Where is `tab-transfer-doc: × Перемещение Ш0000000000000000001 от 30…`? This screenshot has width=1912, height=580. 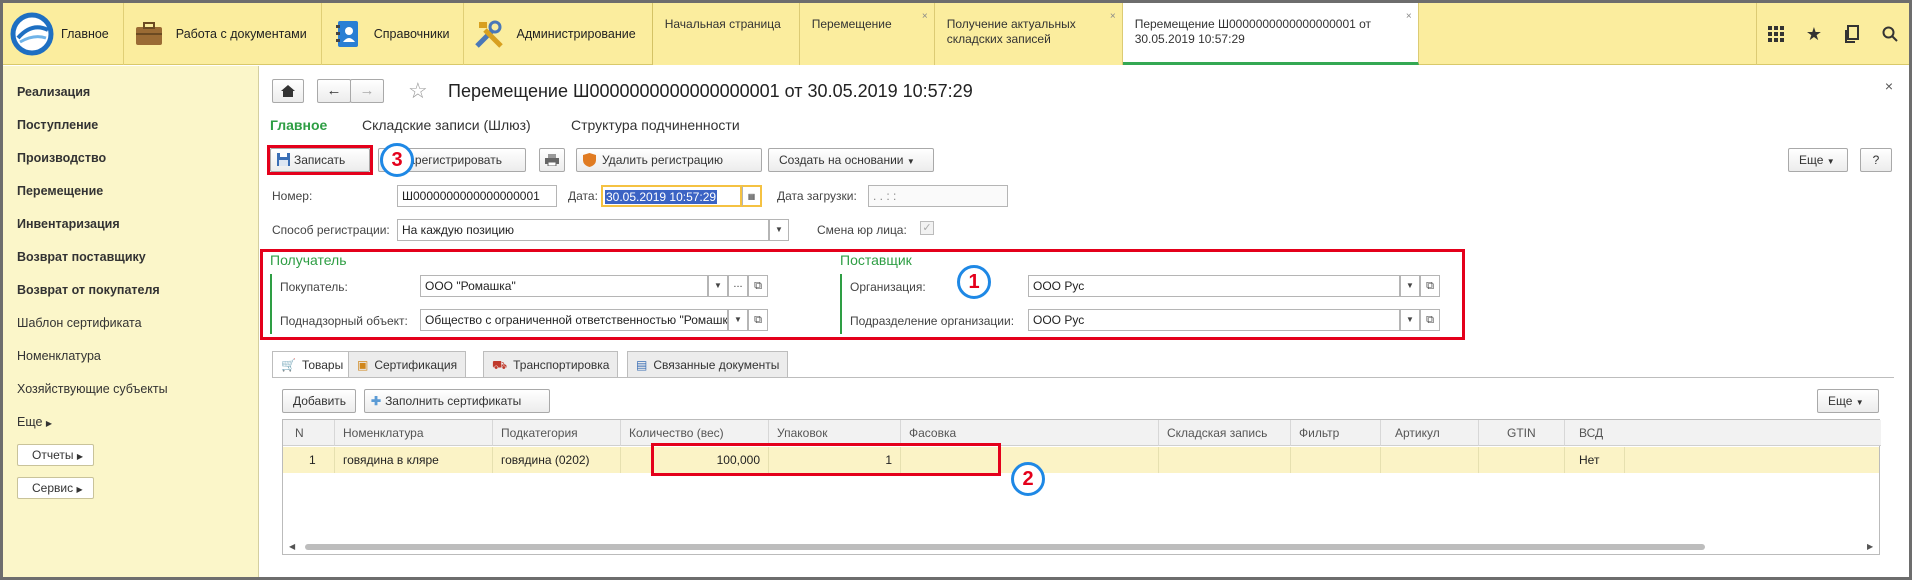
tab-transfer-doc: × Перемещение Ш0000000000000000001 от 30… is located at coordinates (1270, 34).